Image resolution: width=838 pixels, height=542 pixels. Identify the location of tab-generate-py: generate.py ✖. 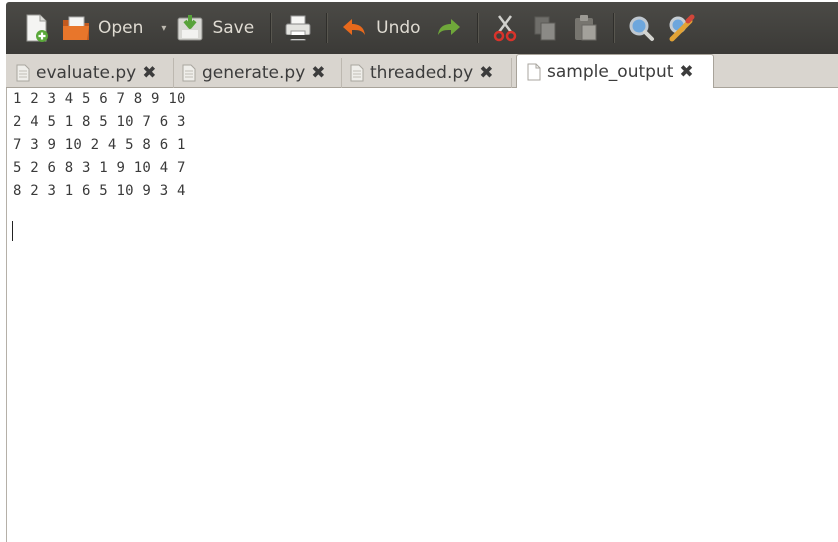
(259, 73).